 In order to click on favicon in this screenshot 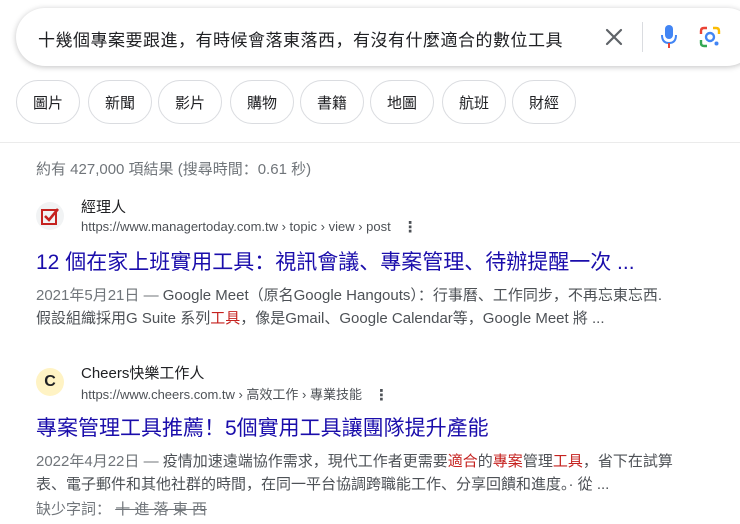, I will do `click(50, 216)`.